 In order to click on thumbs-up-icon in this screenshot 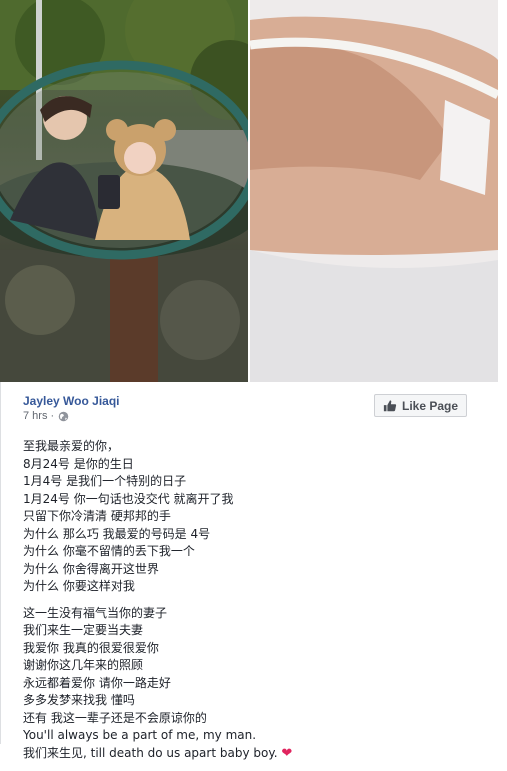, I will do `click(390, 405)`.